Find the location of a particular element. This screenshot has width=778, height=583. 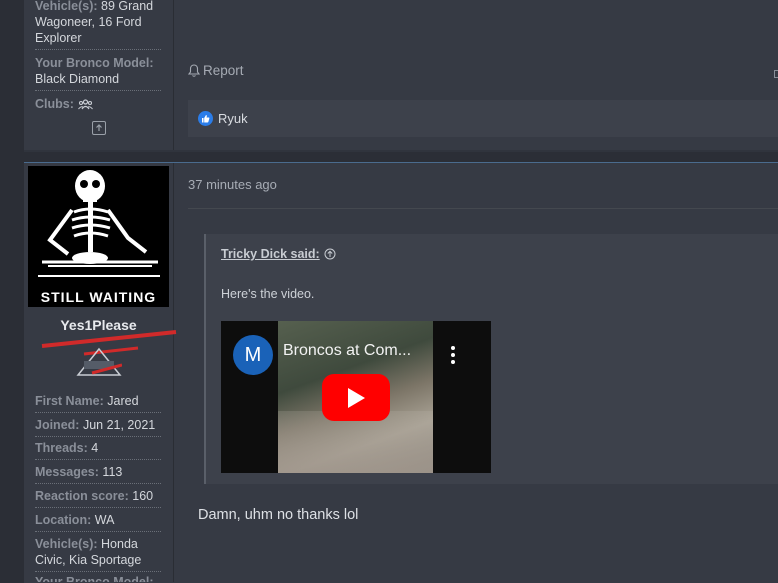

stat-location: Location: WA is located at coordinates (98, 522).